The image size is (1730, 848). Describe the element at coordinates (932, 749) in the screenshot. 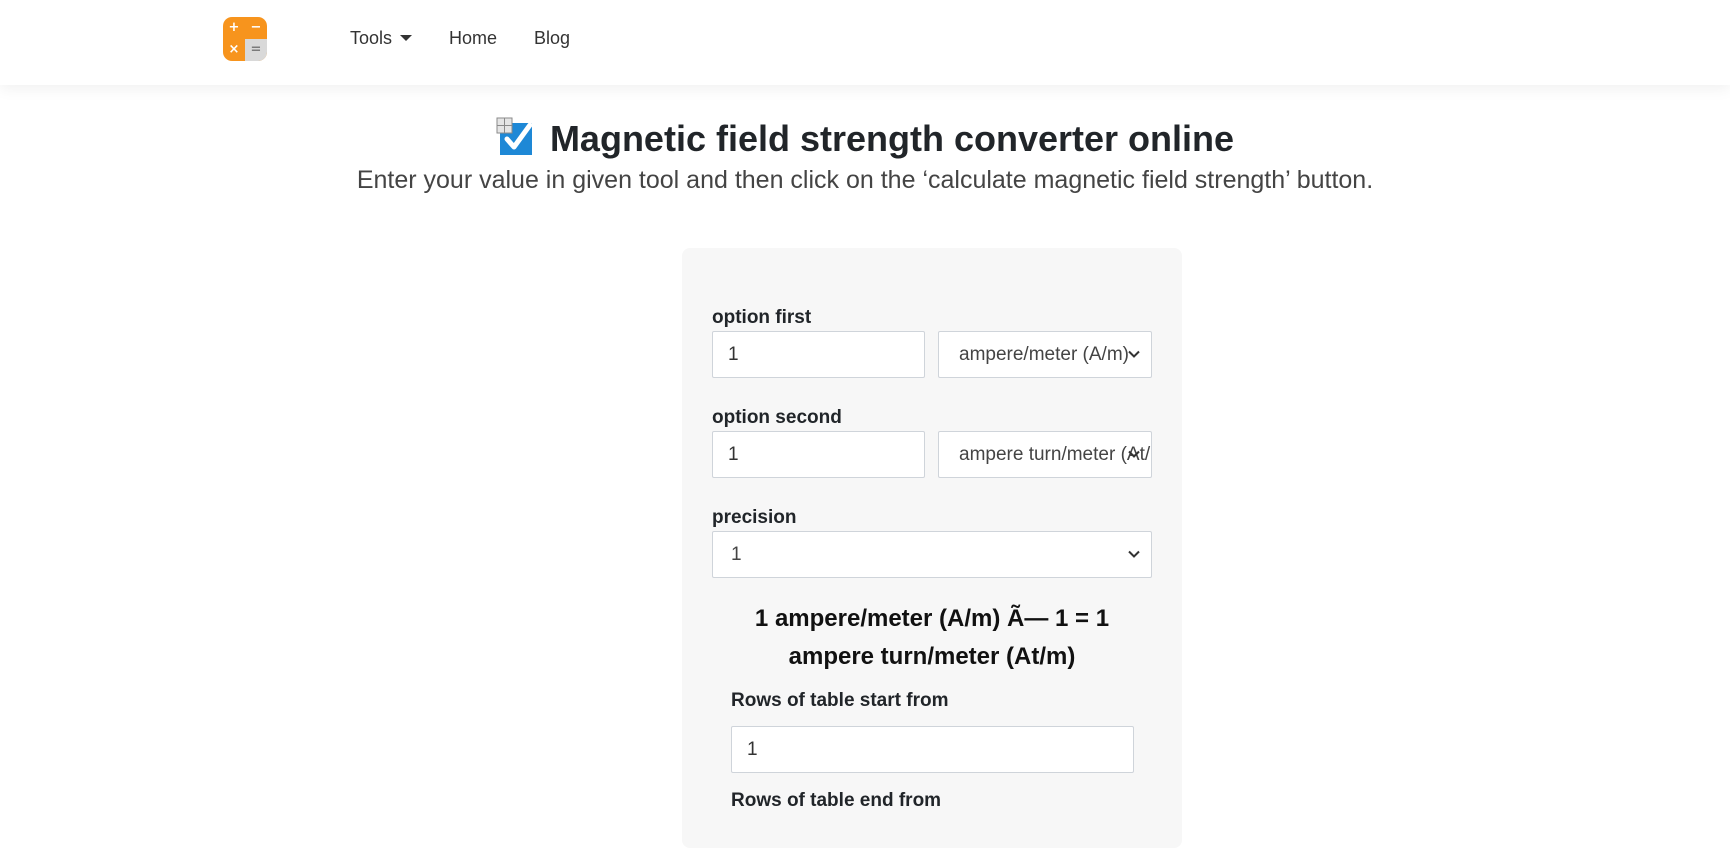

I see `rows-start-input: 1` at that location.